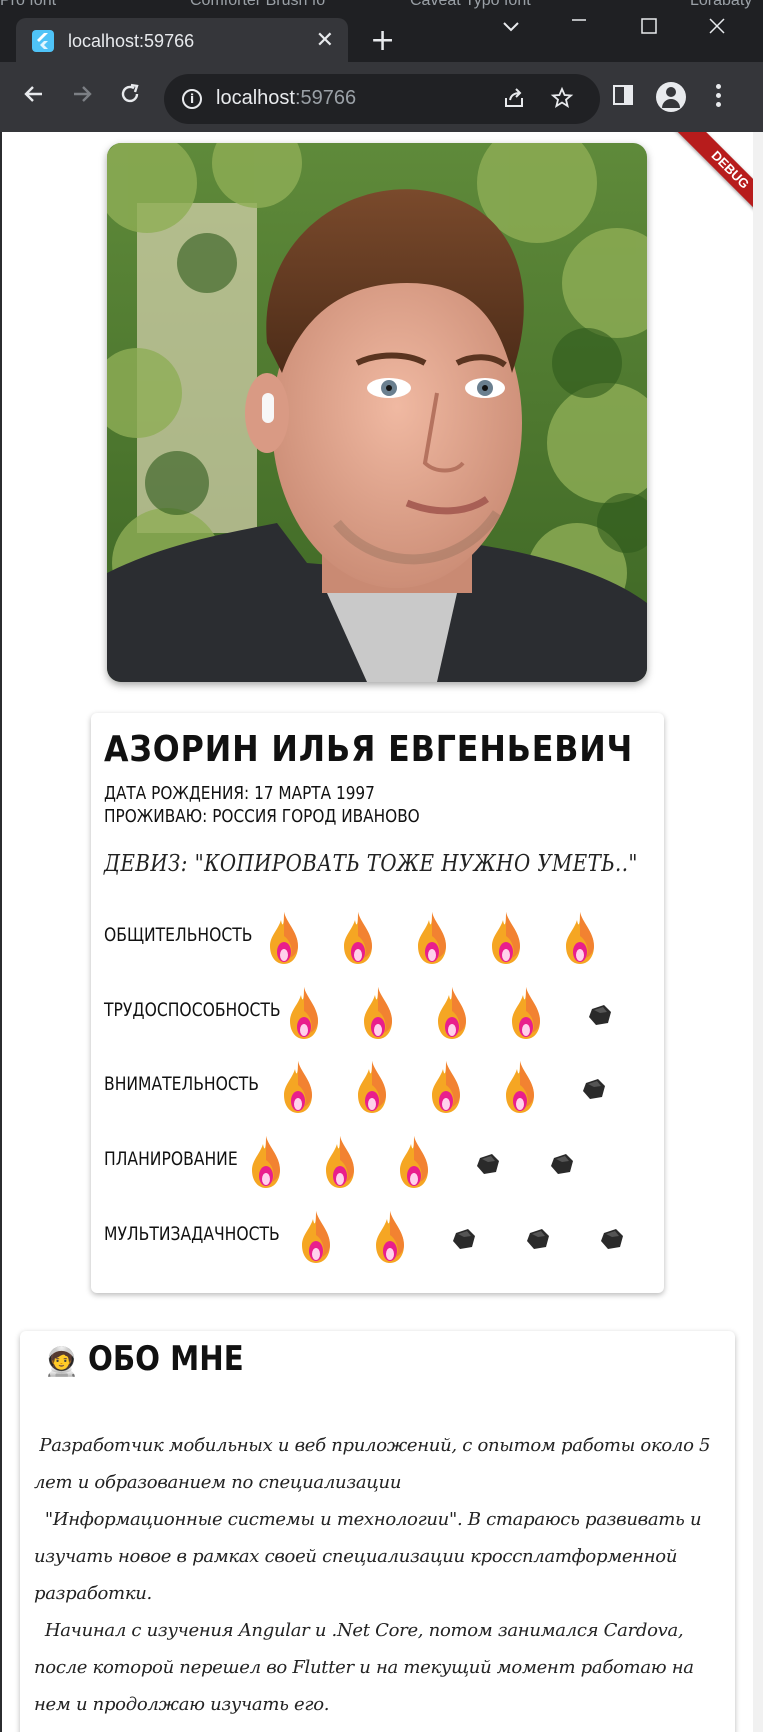 The image size is (763, 1732). What do you see at coordinates (719, 97) in the screenshot?
I see `menu-icon` at bounding box center [719, 97].